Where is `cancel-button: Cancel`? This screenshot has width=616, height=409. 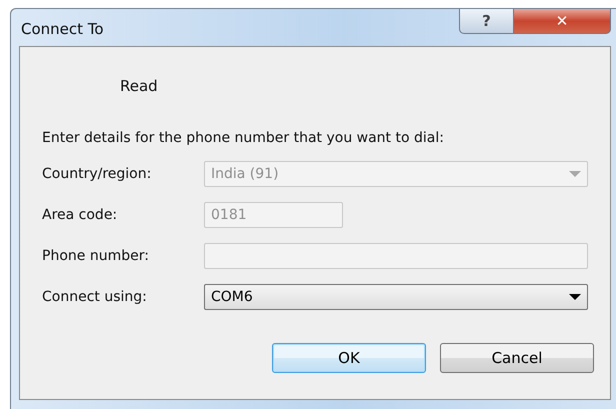 cancel-button: Cancel is located at coordinates (517, 358).